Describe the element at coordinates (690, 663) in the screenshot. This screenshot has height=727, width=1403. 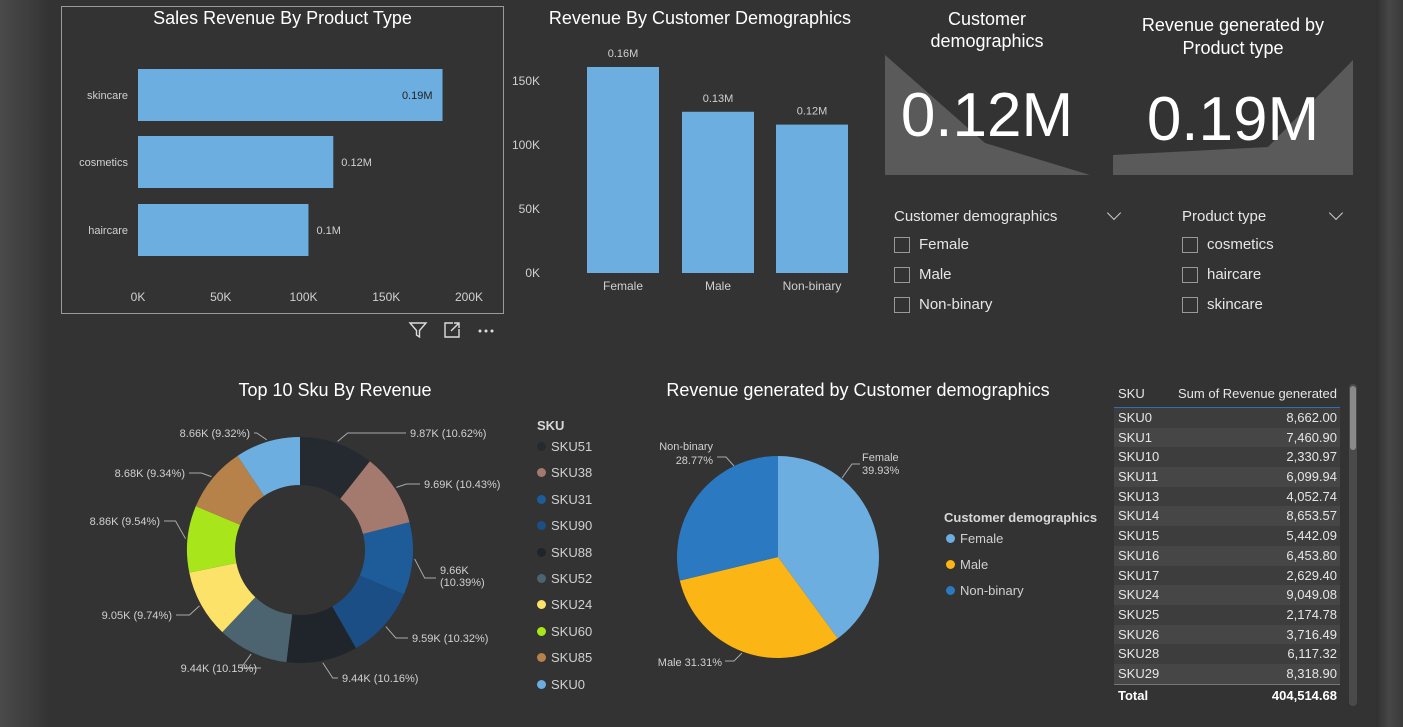
I see `data-label: Male 31.31%` at that location.